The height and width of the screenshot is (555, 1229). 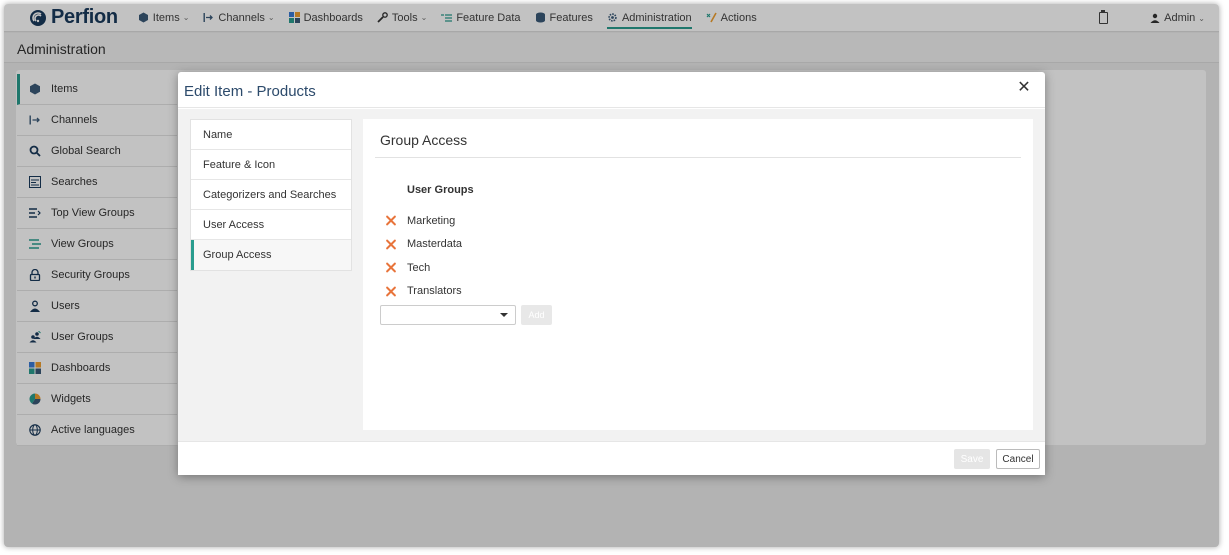 I want to click on tab-label: Feature & Icon, so click(x=239, y=164).